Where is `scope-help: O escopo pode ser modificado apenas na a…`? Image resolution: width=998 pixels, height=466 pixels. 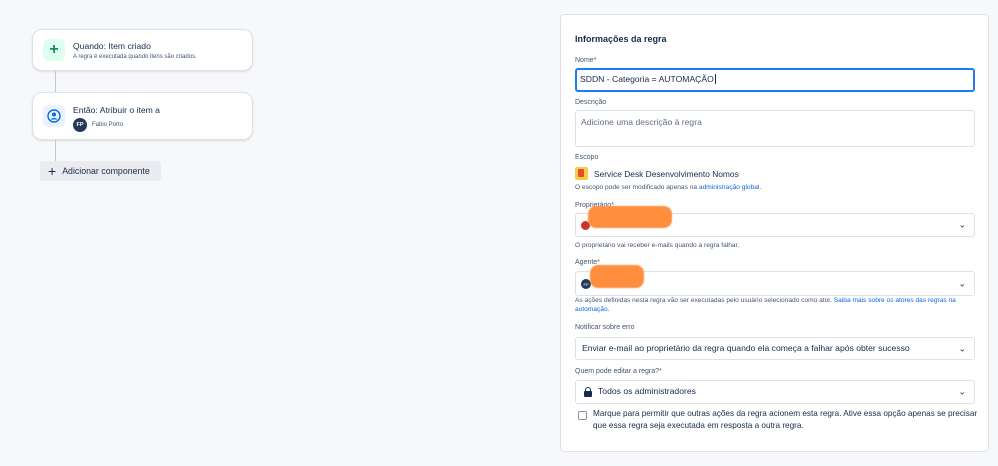
scope-help: O escopo pode ser modificado apenas na a… is located at coordinates (668, 187).